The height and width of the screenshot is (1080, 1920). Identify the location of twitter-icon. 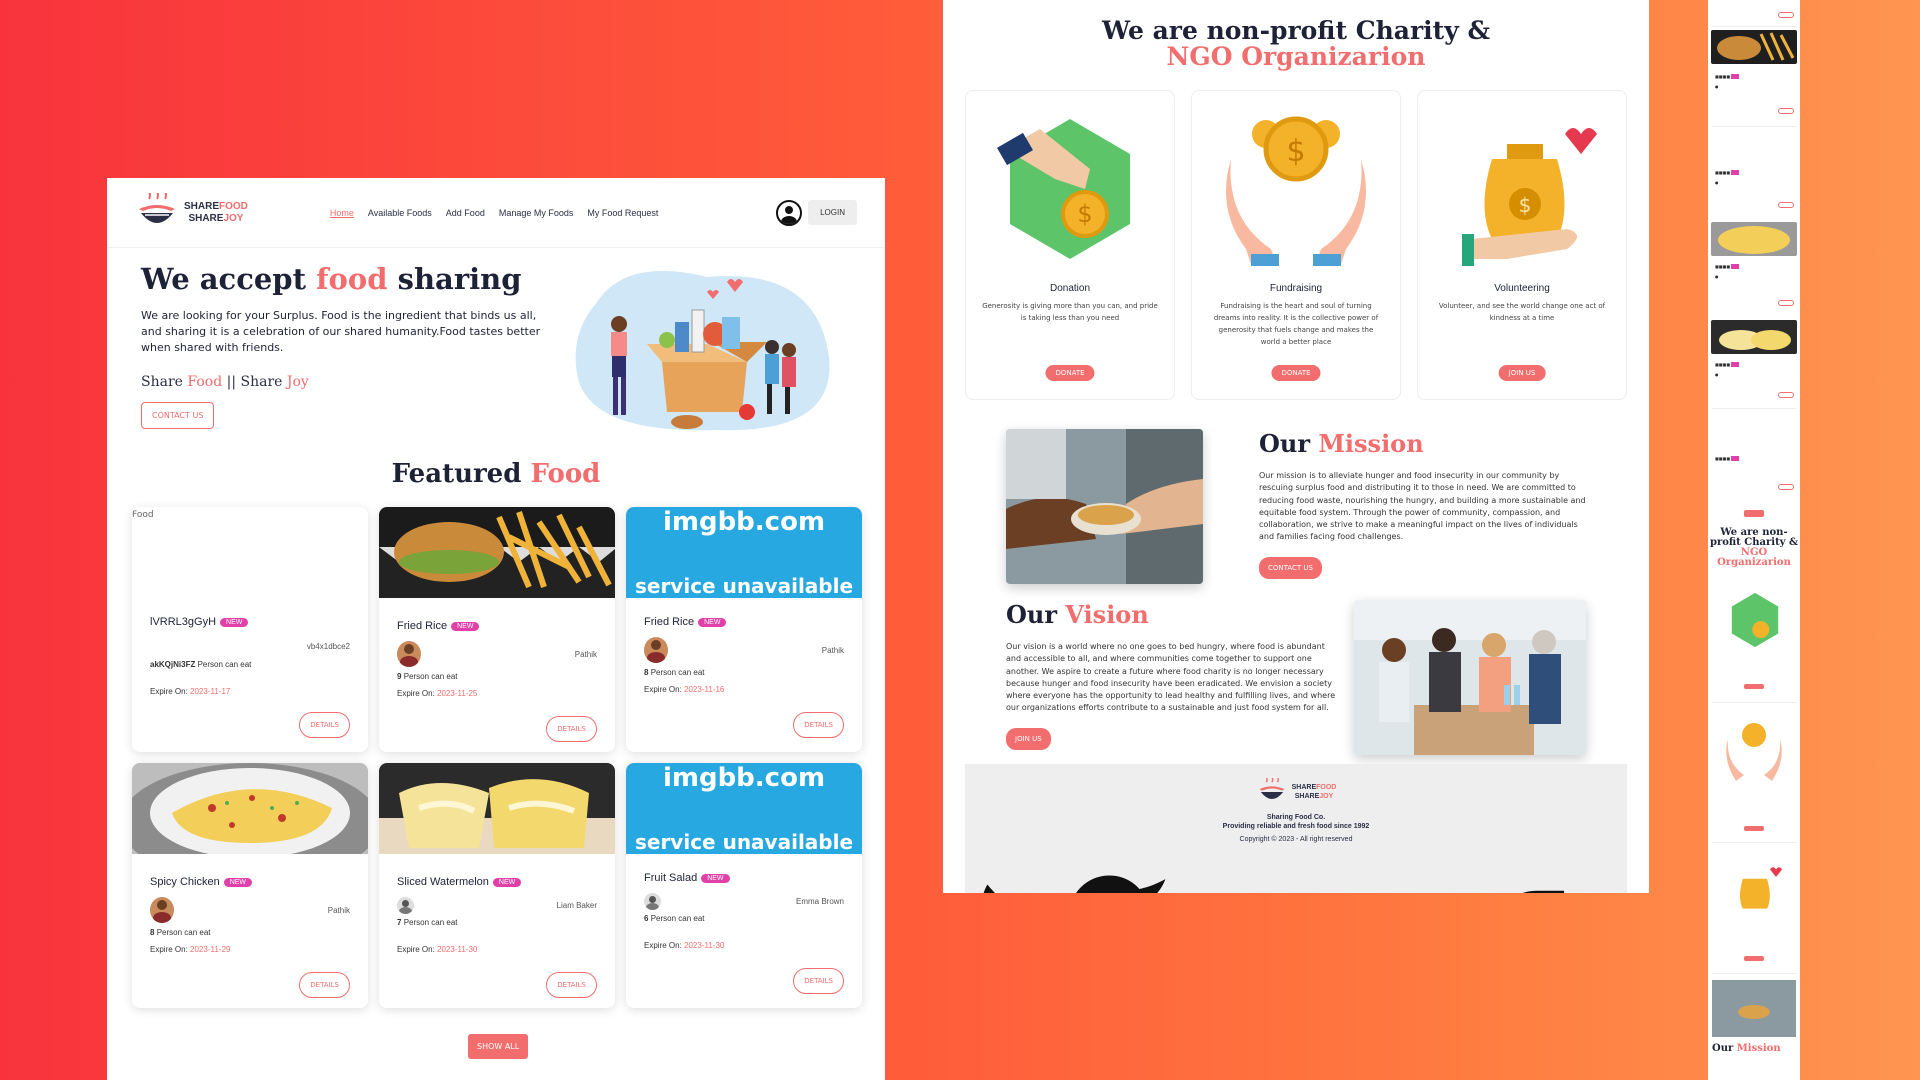
(1072, 874).